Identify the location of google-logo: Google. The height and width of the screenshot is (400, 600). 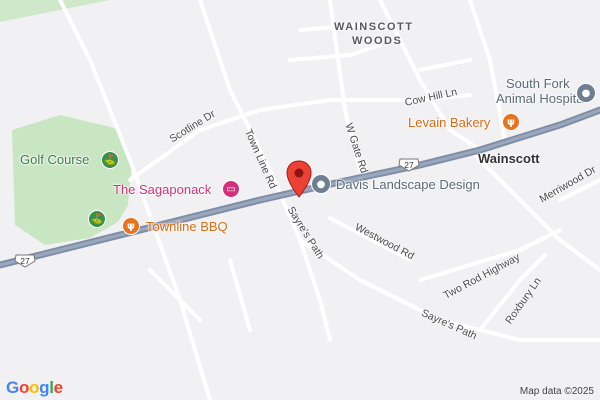
(34, 388).